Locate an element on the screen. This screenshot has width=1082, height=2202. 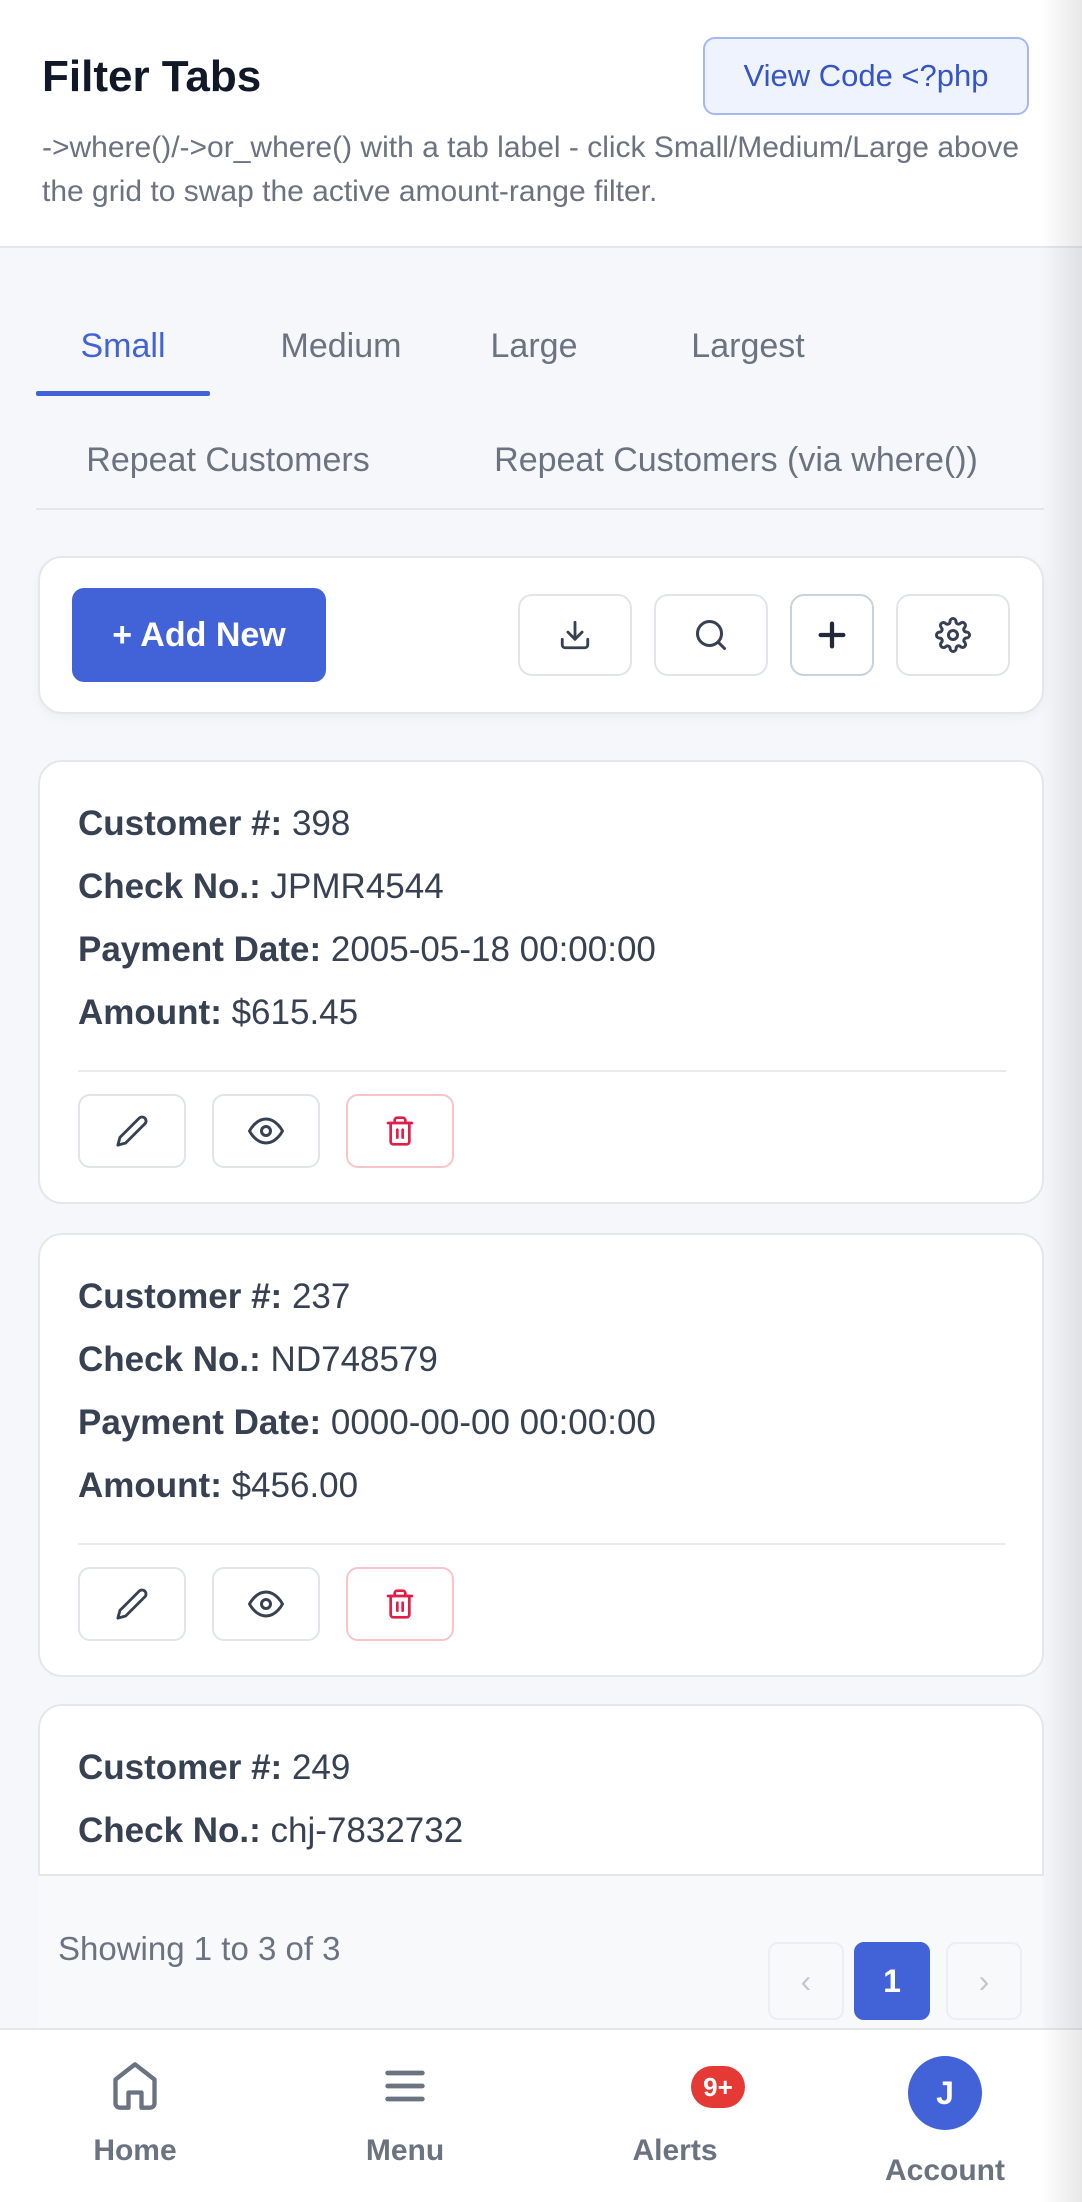
tab-medium: Medium is located at coordinates (341, 346).